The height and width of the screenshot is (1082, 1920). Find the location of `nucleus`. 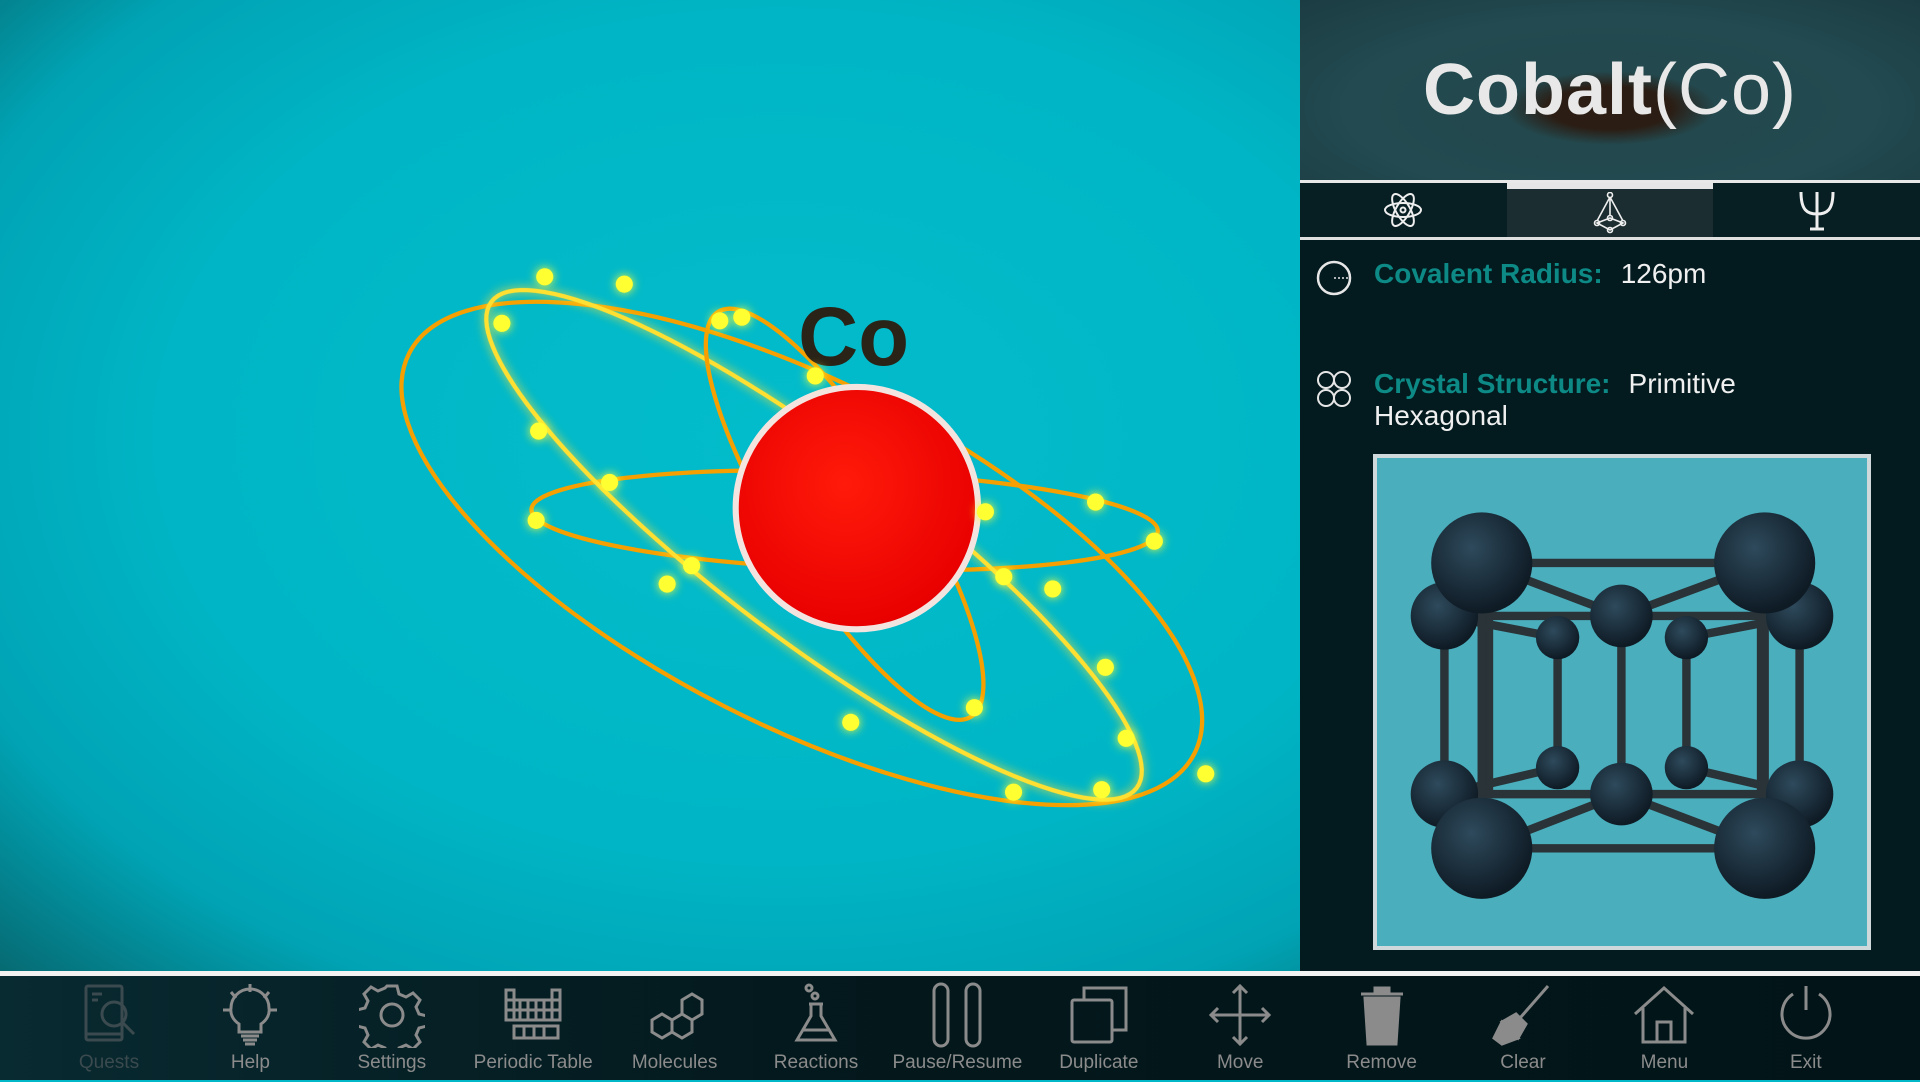

nucleus is located at coordinates (857, 508).